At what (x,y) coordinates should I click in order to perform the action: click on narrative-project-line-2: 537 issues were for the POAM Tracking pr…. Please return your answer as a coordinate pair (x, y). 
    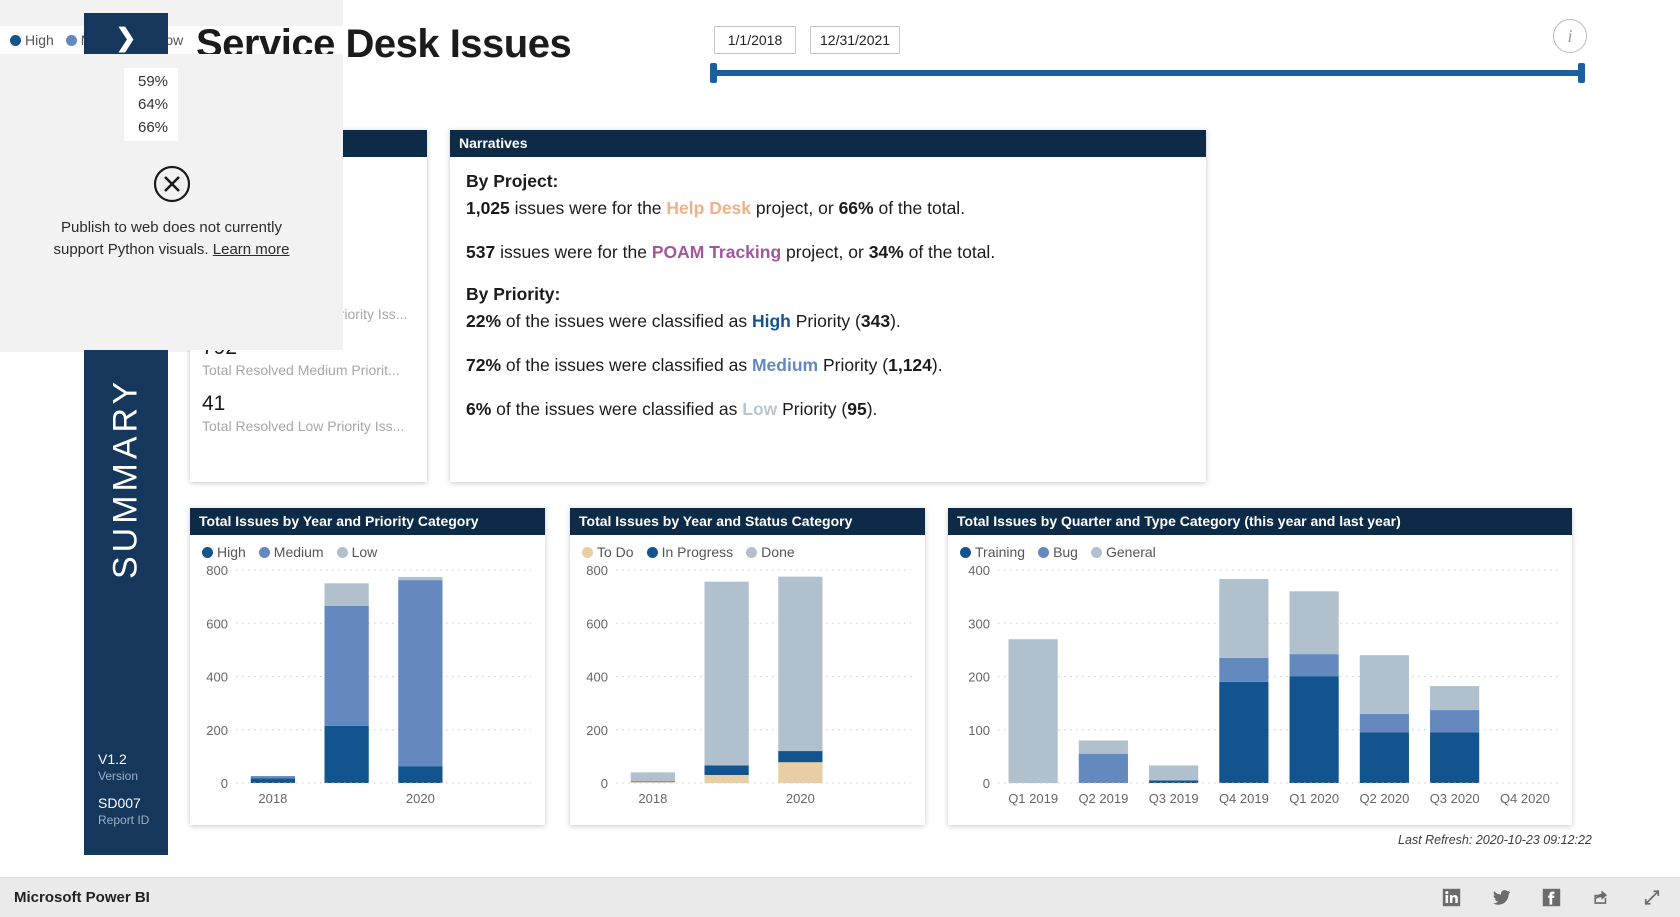
    Looking at the image, I should click on (828, 252).